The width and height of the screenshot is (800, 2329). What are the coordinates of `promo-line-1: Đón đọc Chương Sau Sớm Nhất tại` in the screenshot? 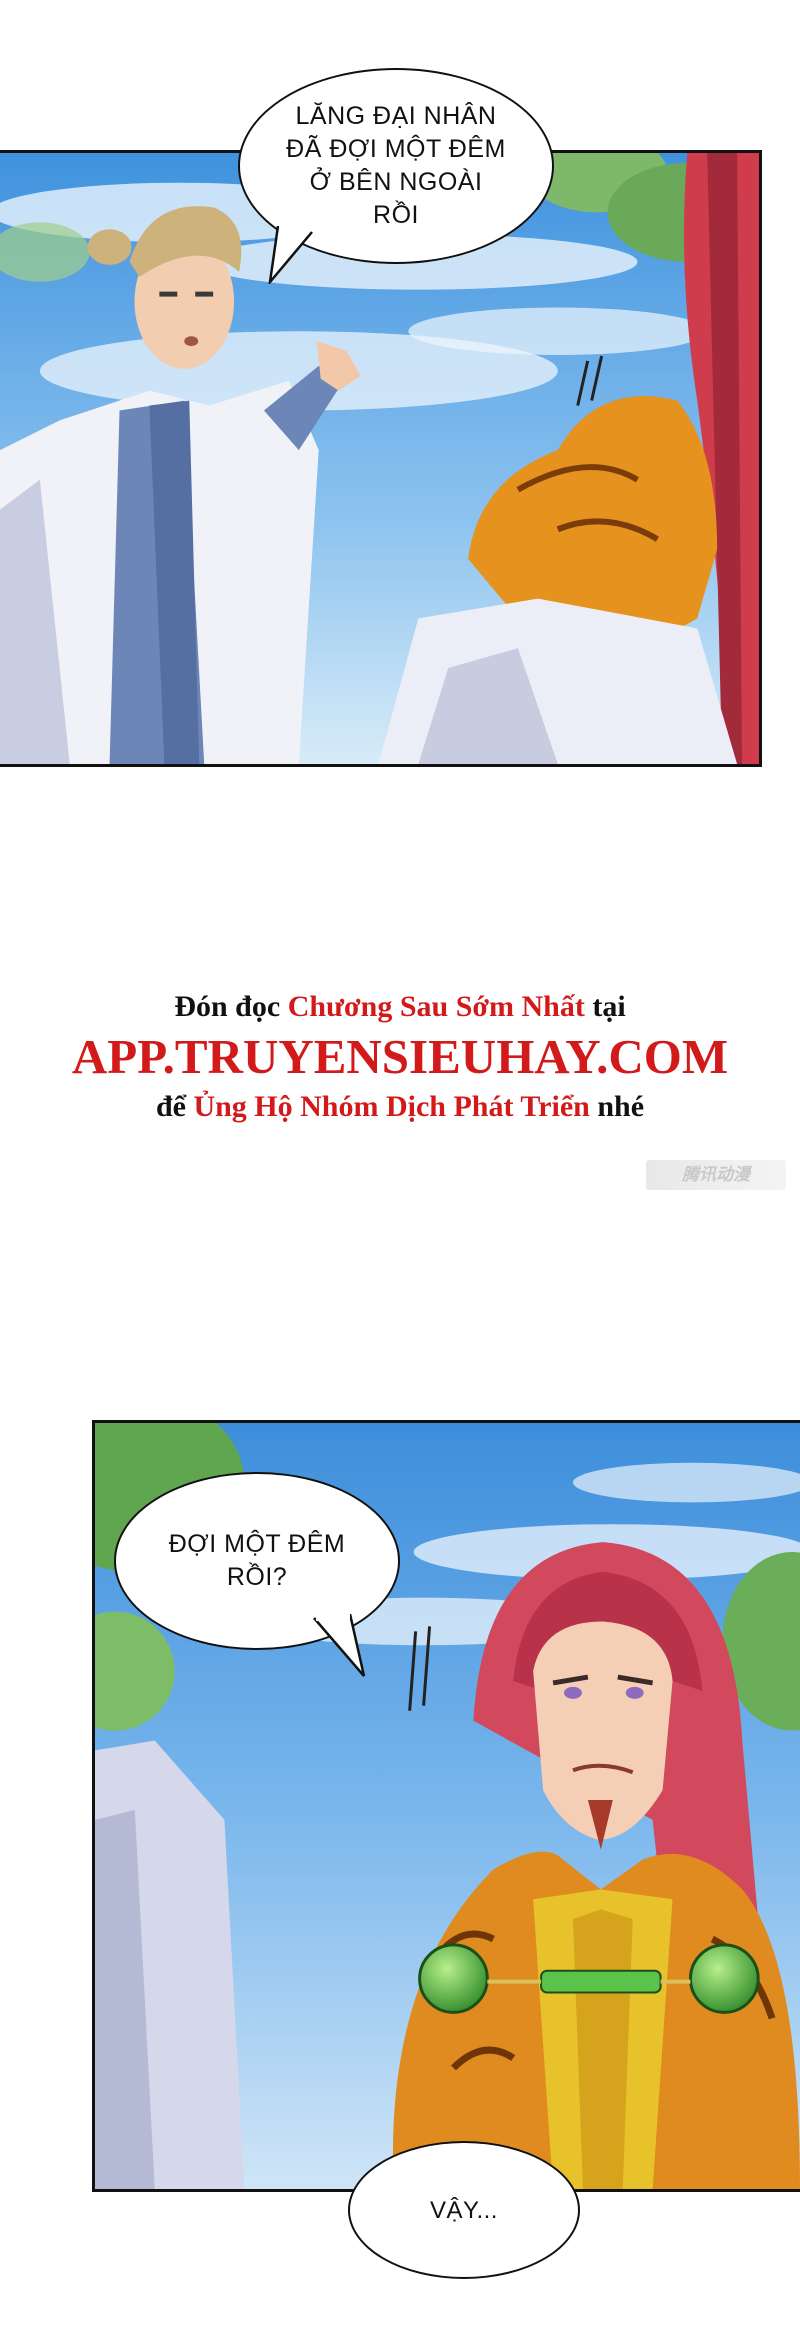 It's located at (400, 1007).